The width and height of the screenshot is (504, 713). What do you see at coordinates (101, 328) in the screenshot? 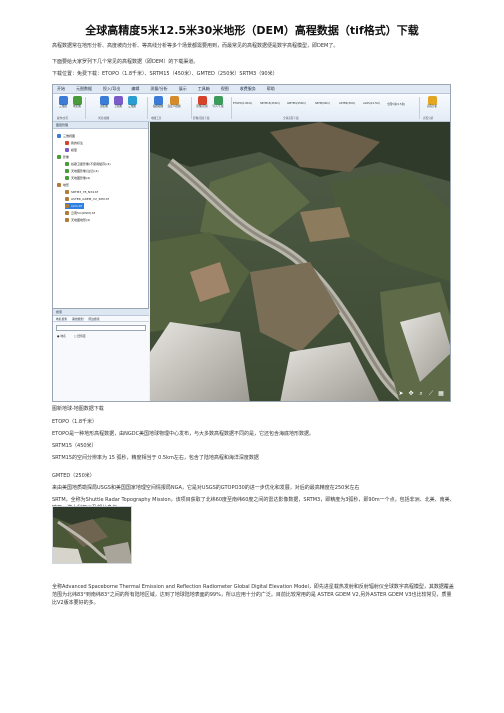
I see `search-input` at bounding box center [101, 328].